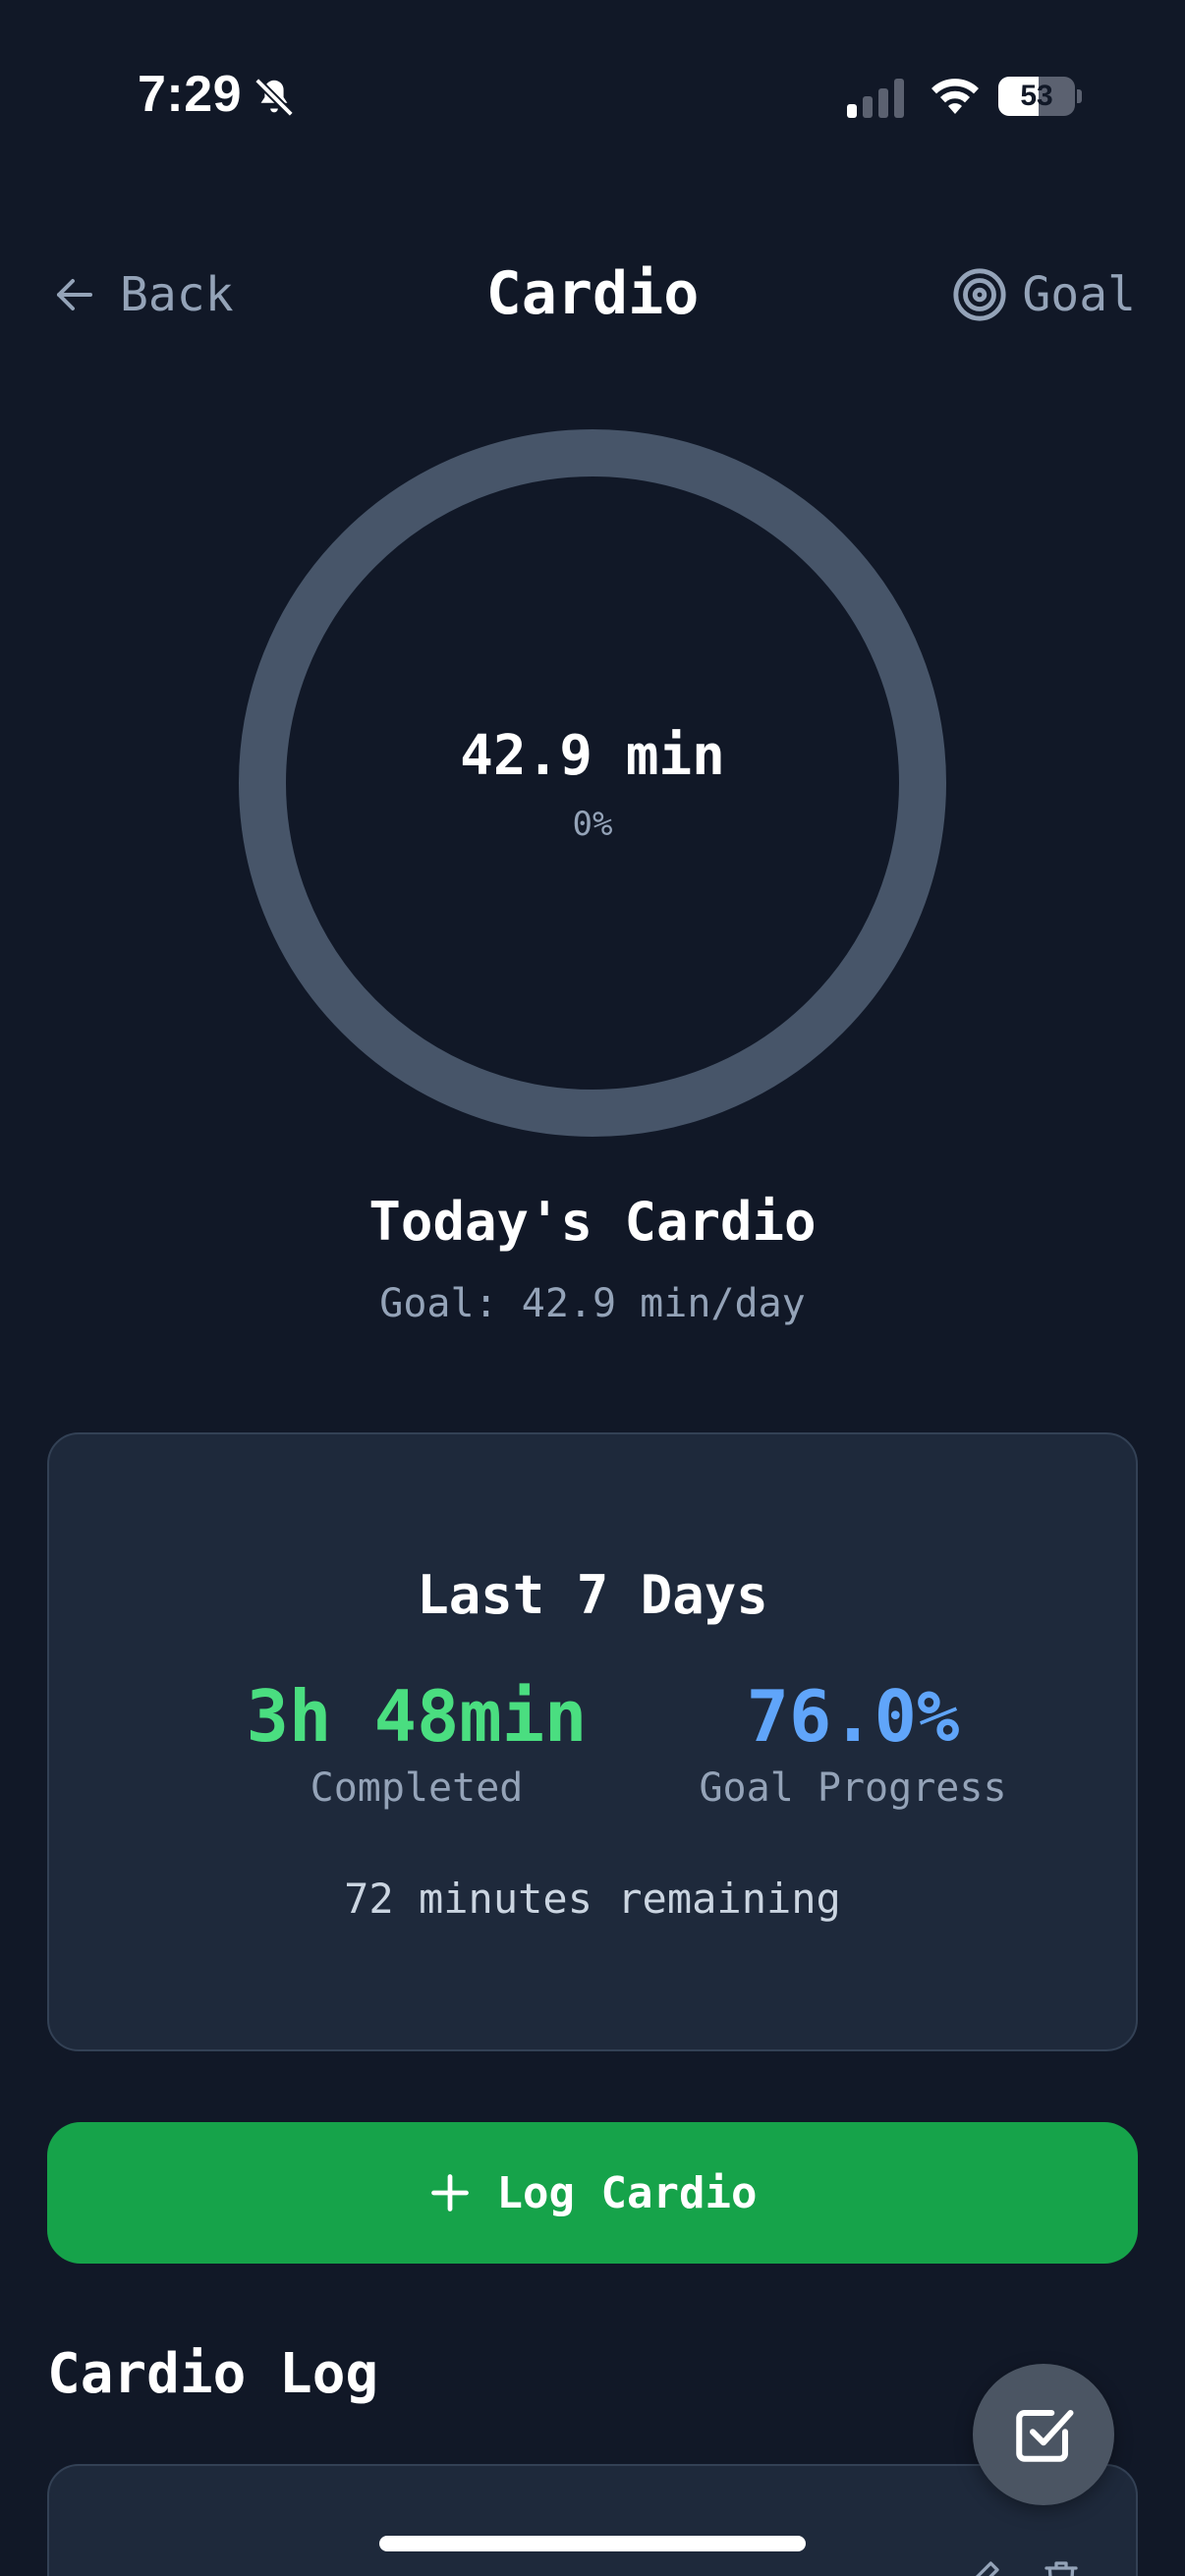 The image size is (1185, 2576). What do you see at coordinates (592, 93) in the screenshot?
I see `status-bar: 7:29 53` at bounding box center [592, 93].